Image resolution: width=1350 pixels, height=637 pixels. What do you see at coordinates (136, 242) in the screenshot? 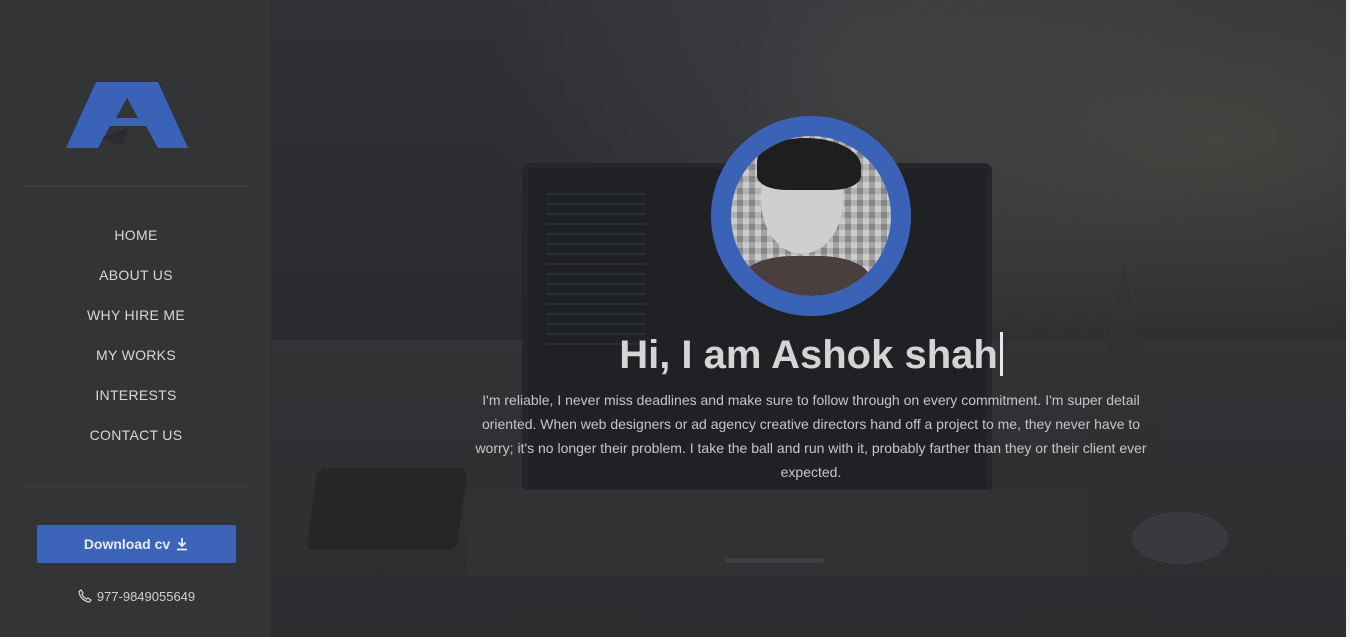
I see `nav-item-home: HOME` at bounding box center [136, 242].